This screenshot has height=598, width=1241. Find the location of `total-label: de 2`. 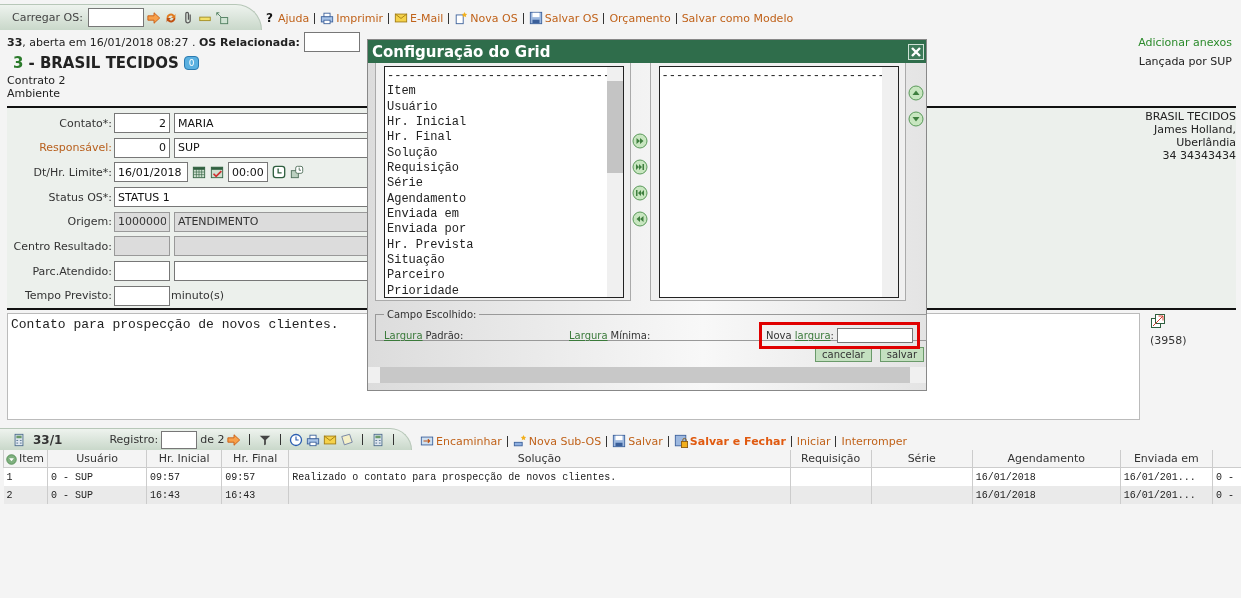

total-label: de 2 is located at coordinates (212, 439).